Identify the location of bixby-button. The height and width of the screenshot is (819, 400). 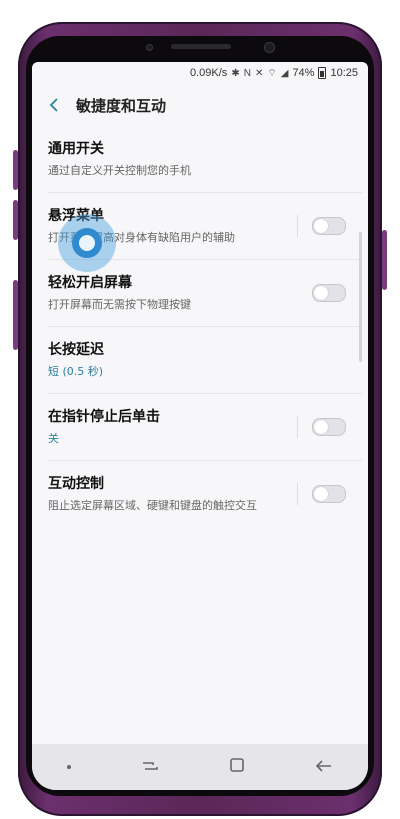
(15, 315).